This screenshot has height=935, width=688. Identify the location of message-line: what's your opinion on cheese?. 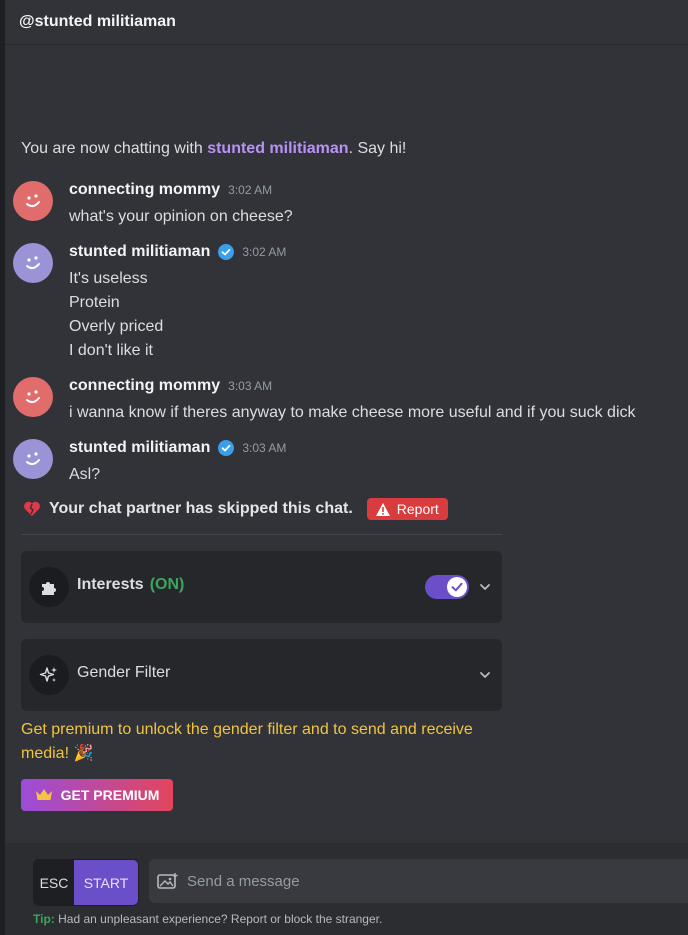
(181, 216).